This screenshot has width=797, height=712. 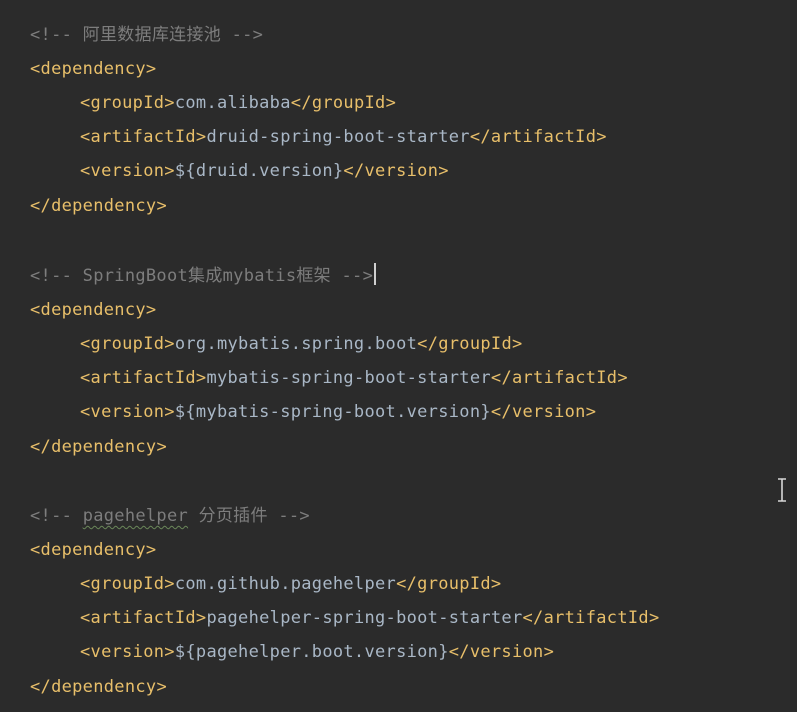 I want to click on comment-text: <!-- 阿里数据库连接池 -->, so click(x=147, y=35).